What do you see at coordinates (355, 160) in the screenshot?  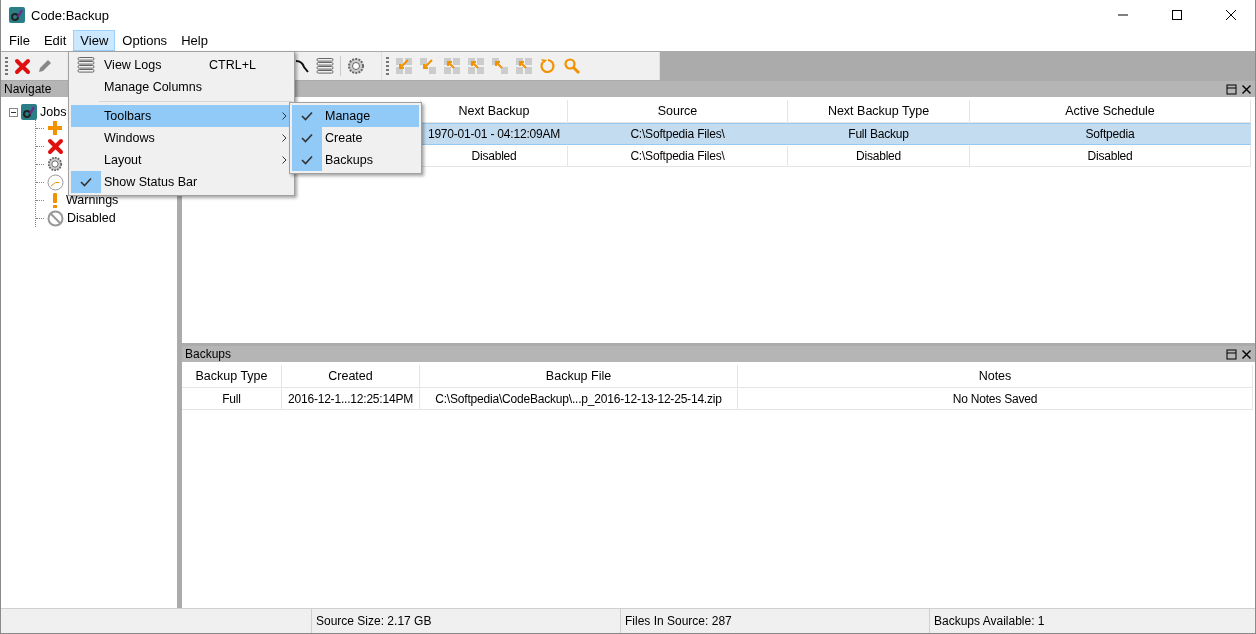 I see `menu-entry: Backups` at bounding box center [355, 160].